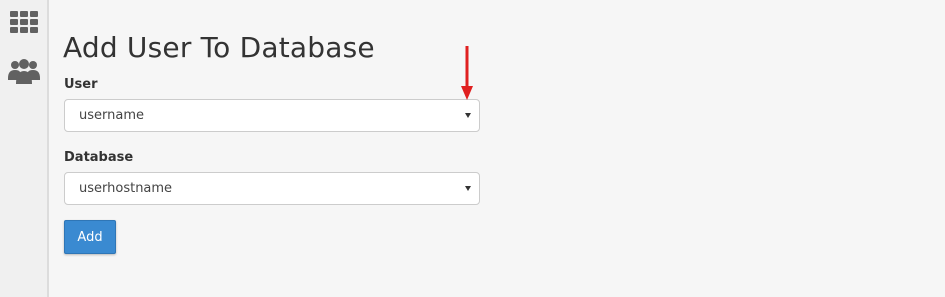  Describe the element at coordinates (23, 71) in the screenshot. I see `users-icon` at that location.